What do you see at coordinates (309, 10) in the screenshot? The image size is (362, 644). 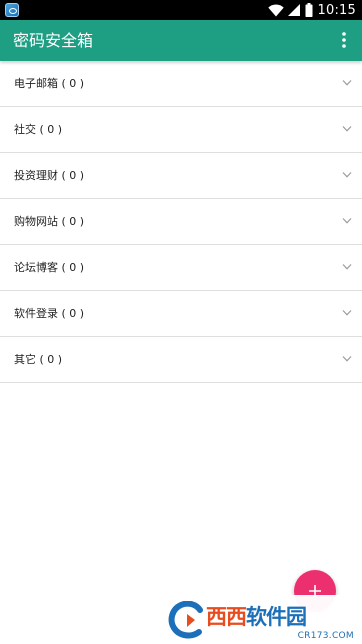 I see `battery-icon` at bounding box center [309, 10].